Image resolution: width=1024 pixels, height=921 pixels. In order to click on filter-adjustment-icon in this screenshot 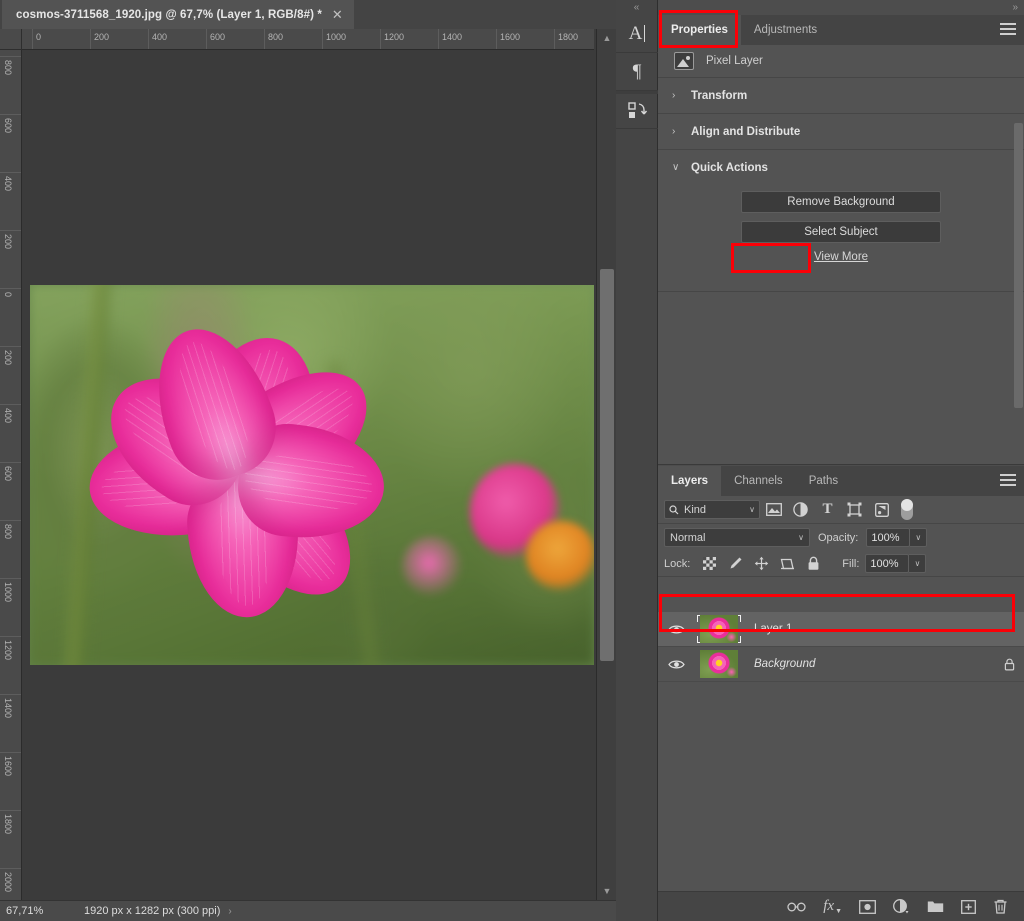, I will do `click(800, 510)`.